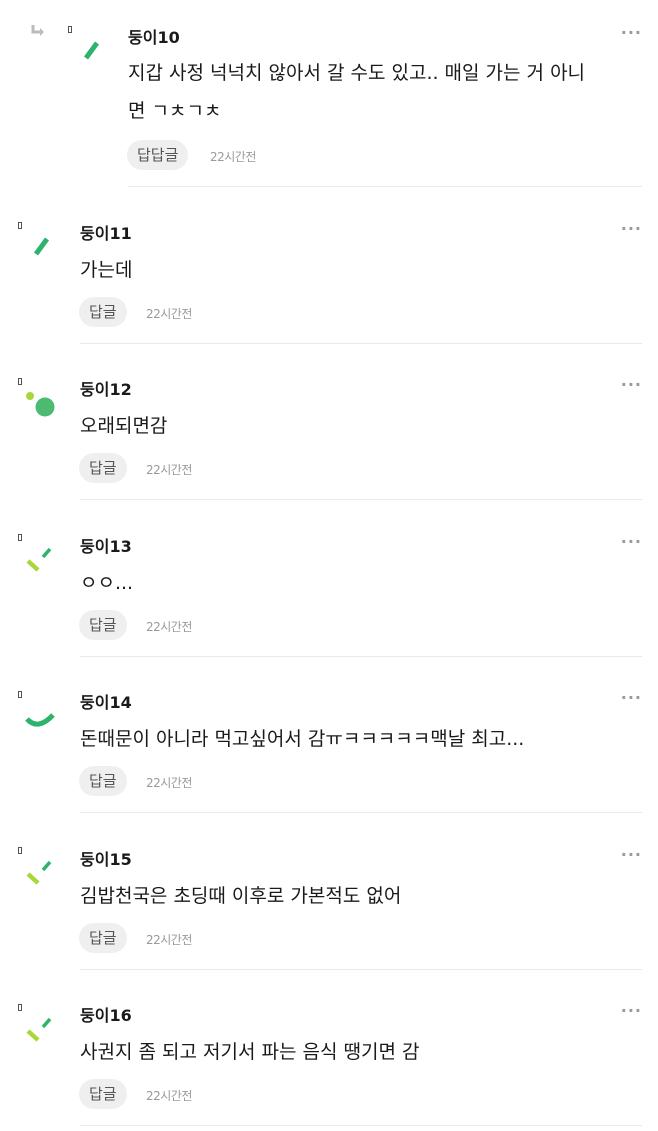 This screenshot has width=658, height=1131. What do you see at coordinates (241, 896) in the screenshot?
I see `comment-text: 김밥천국은 초딩때 이후로 가본적도 없어` at bounding box center [241, 896].